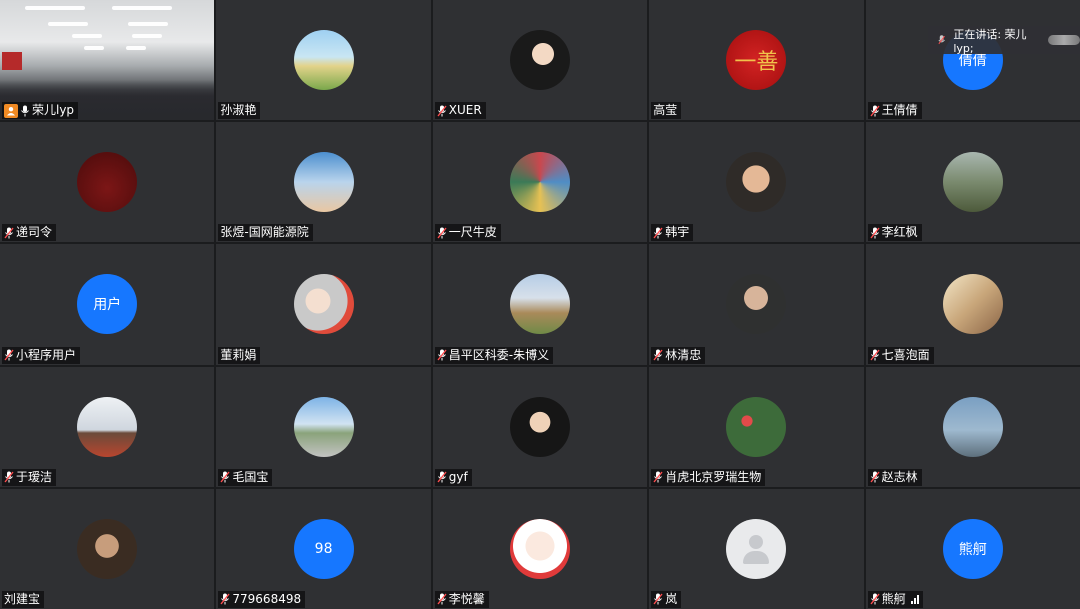 Image resolution: width=1080 pixels, height=609 pixels. What do you see at coordinates (323, 182) in the screenshot?
I see `participant-tile-7: 张煜-国网能源院` at bounding box center [323, 182].